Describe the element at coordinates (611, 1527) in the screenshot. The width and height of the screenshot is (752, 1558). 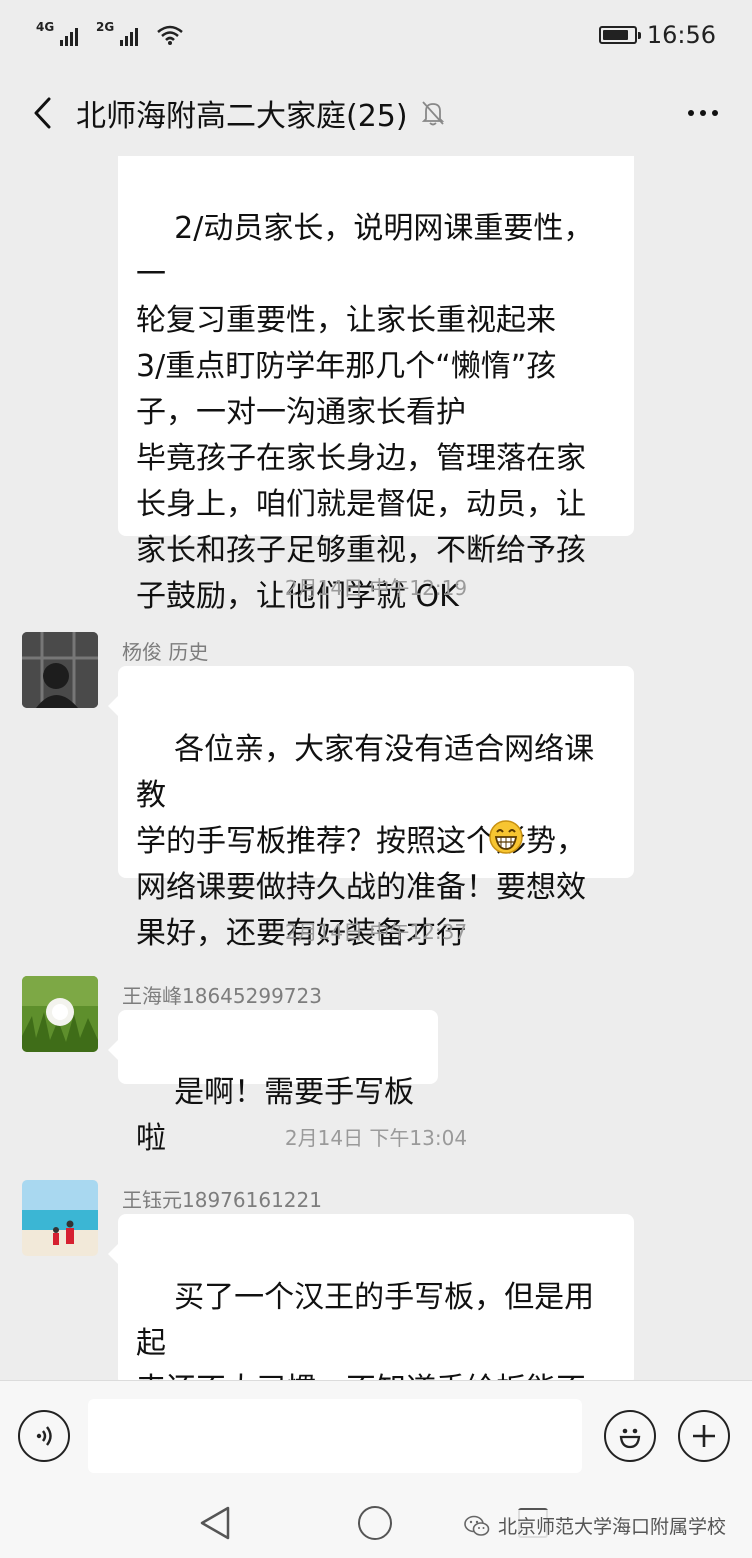
I see `watermark-text: 北京师范大学海口附属学校` at that location.